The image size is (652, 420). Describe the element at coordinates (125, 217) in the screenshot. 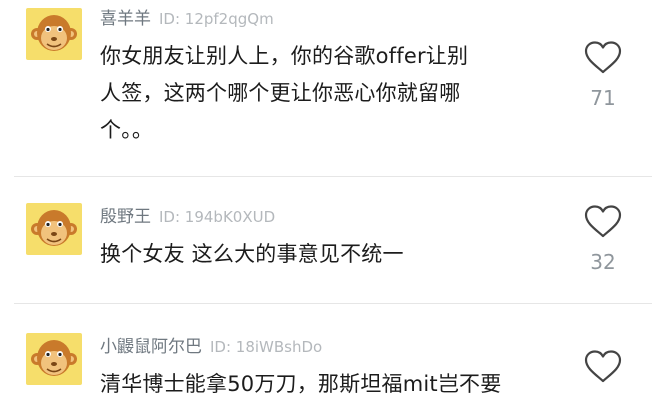

I see `username: 殷野王` at that location.